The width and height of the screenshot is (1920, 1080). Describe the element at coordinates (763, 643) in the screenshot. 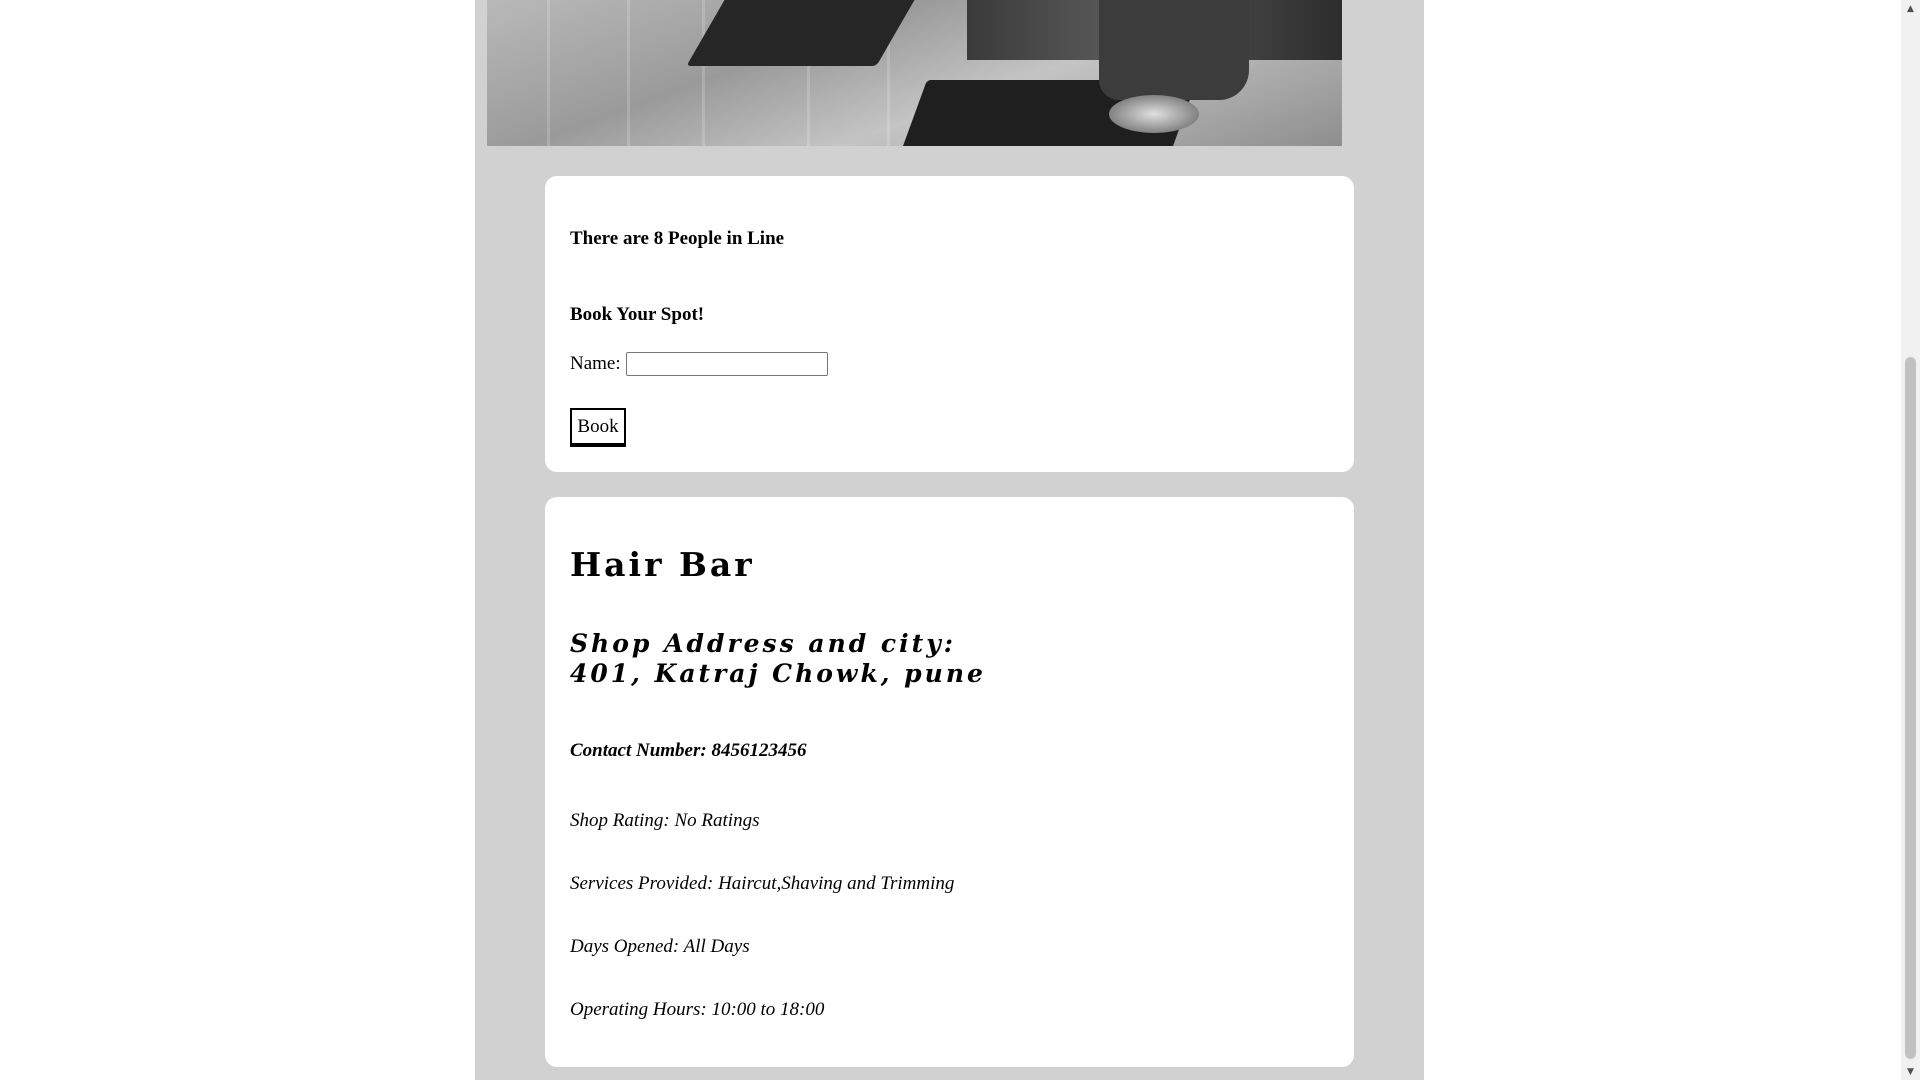

I see `shop-address-label: Shop Address and city:` at that location.